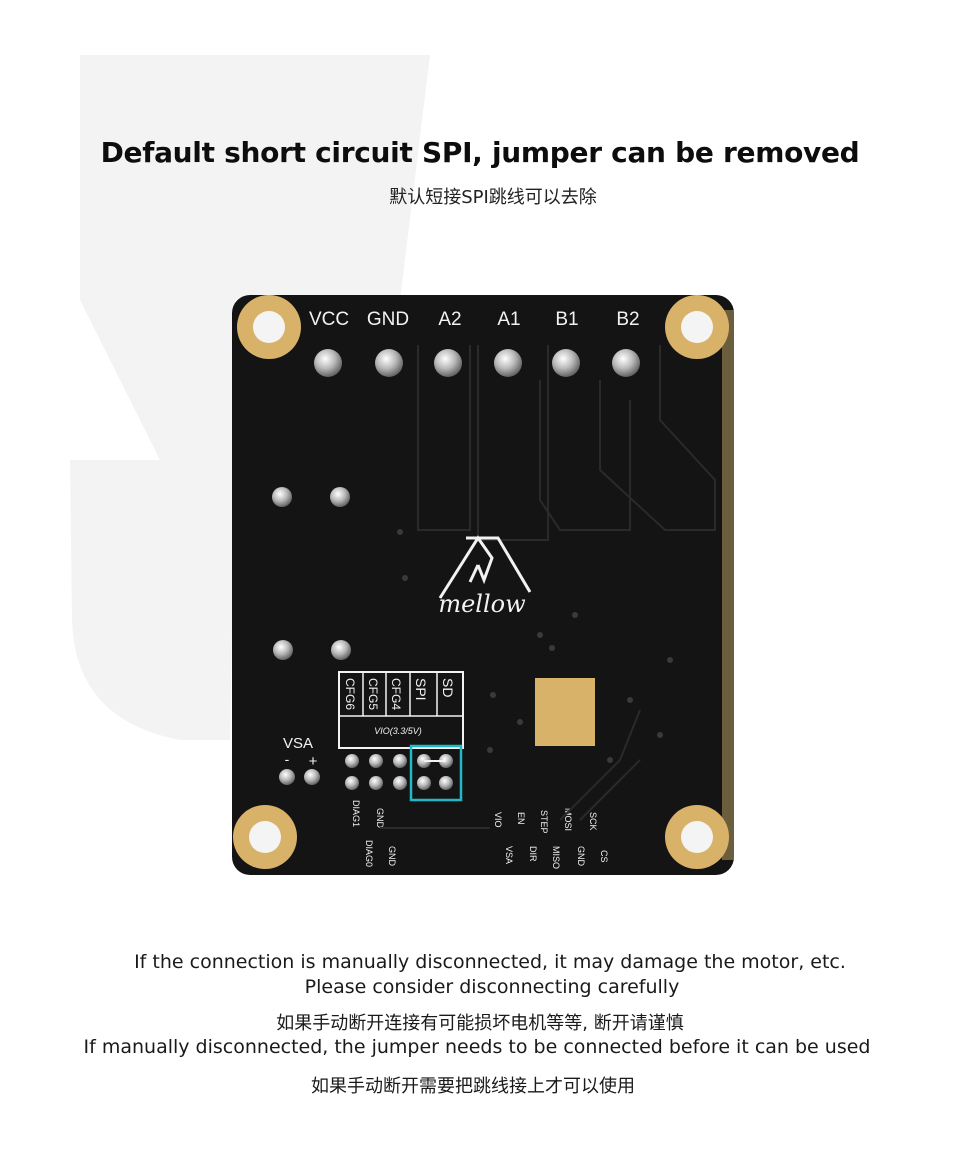  Describe the element at coordinates (449, 319) in the screenshot. I see `terminal-label: A2` at that location.